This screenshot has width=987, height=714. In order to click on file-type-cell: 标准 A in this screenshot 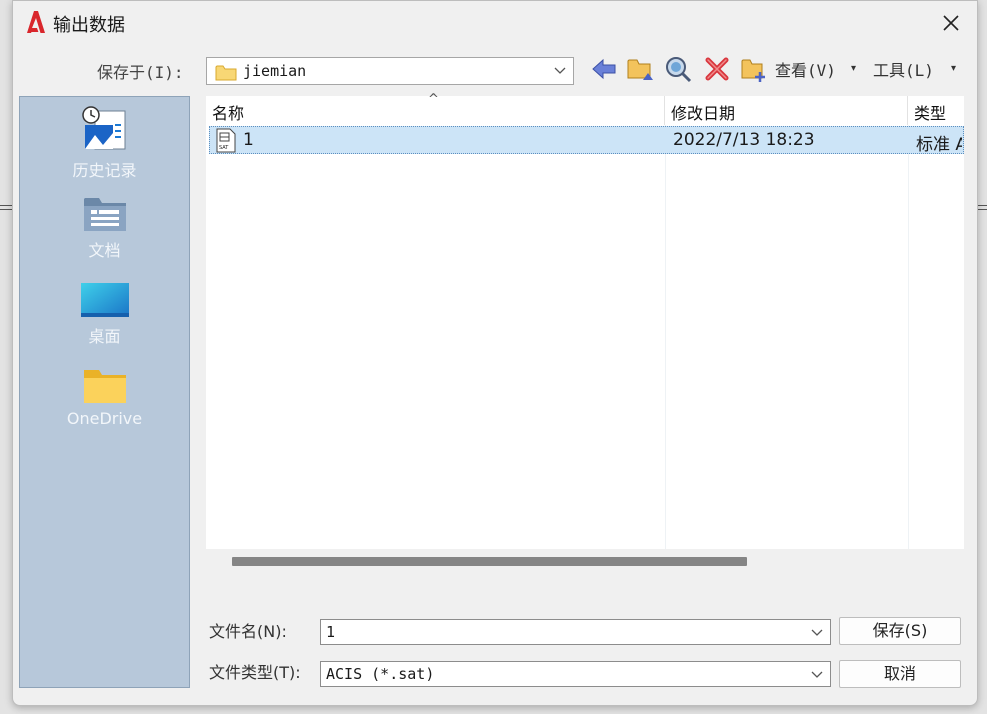, I will do `click(939, 145)`.